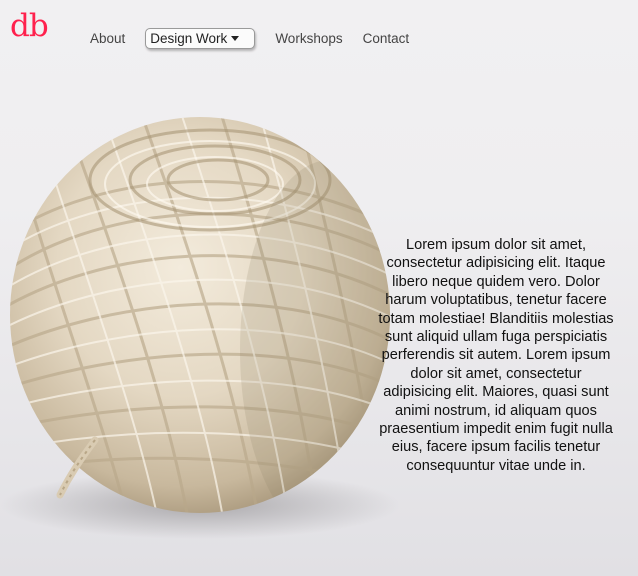  I want to click on nav-contact-link: Contact, so click(386, 38).